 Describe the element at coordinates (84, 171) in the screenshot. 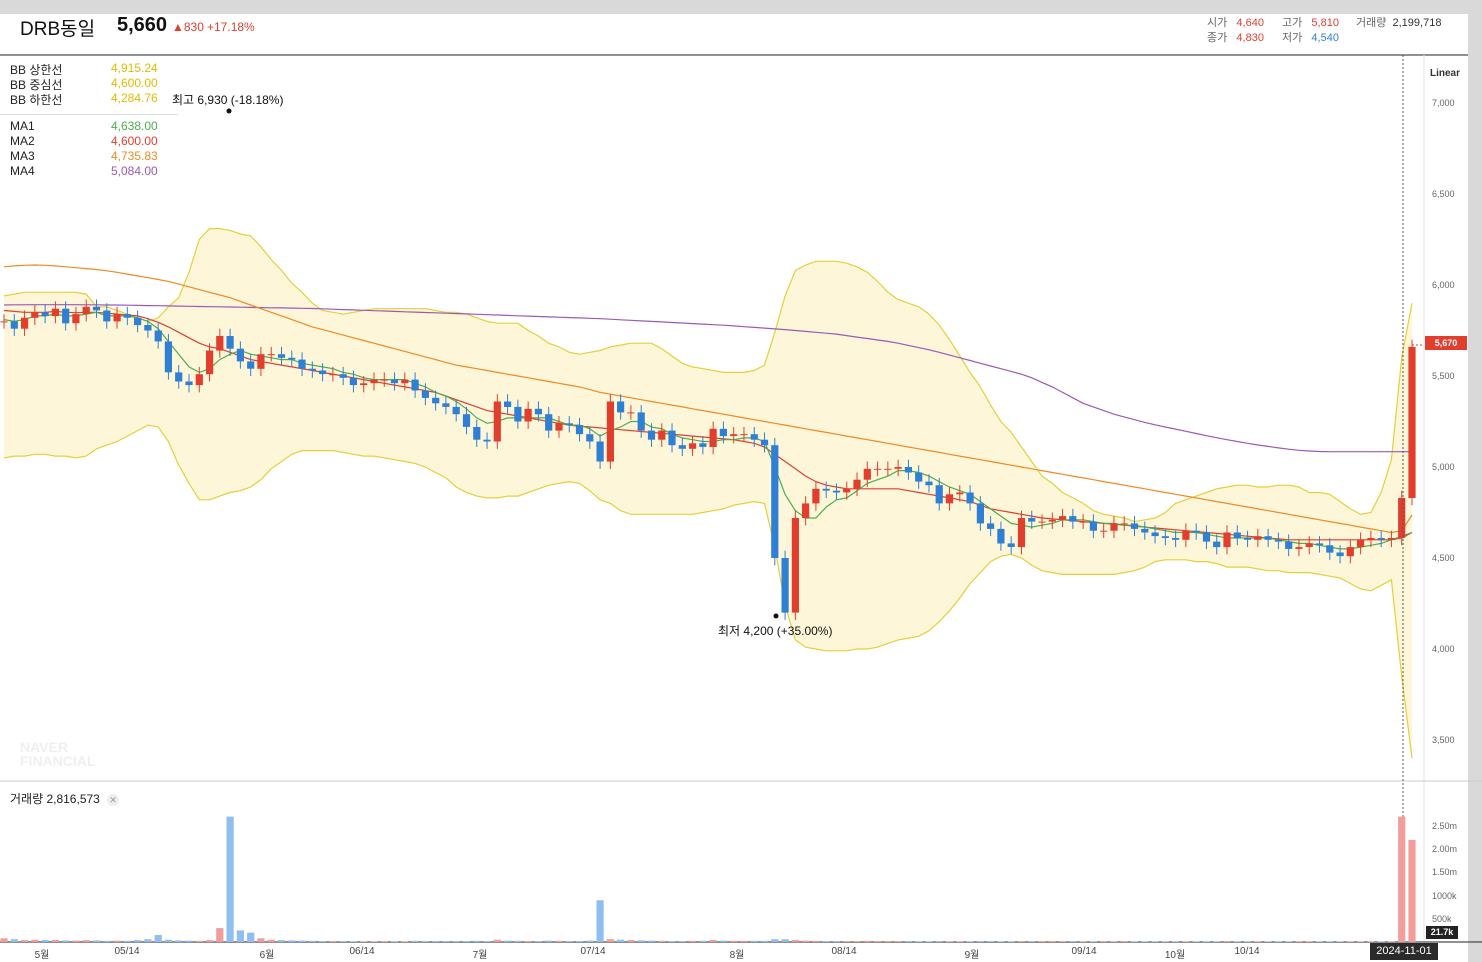

I see `legend-ma4: MA4 5,084.00` at that location.